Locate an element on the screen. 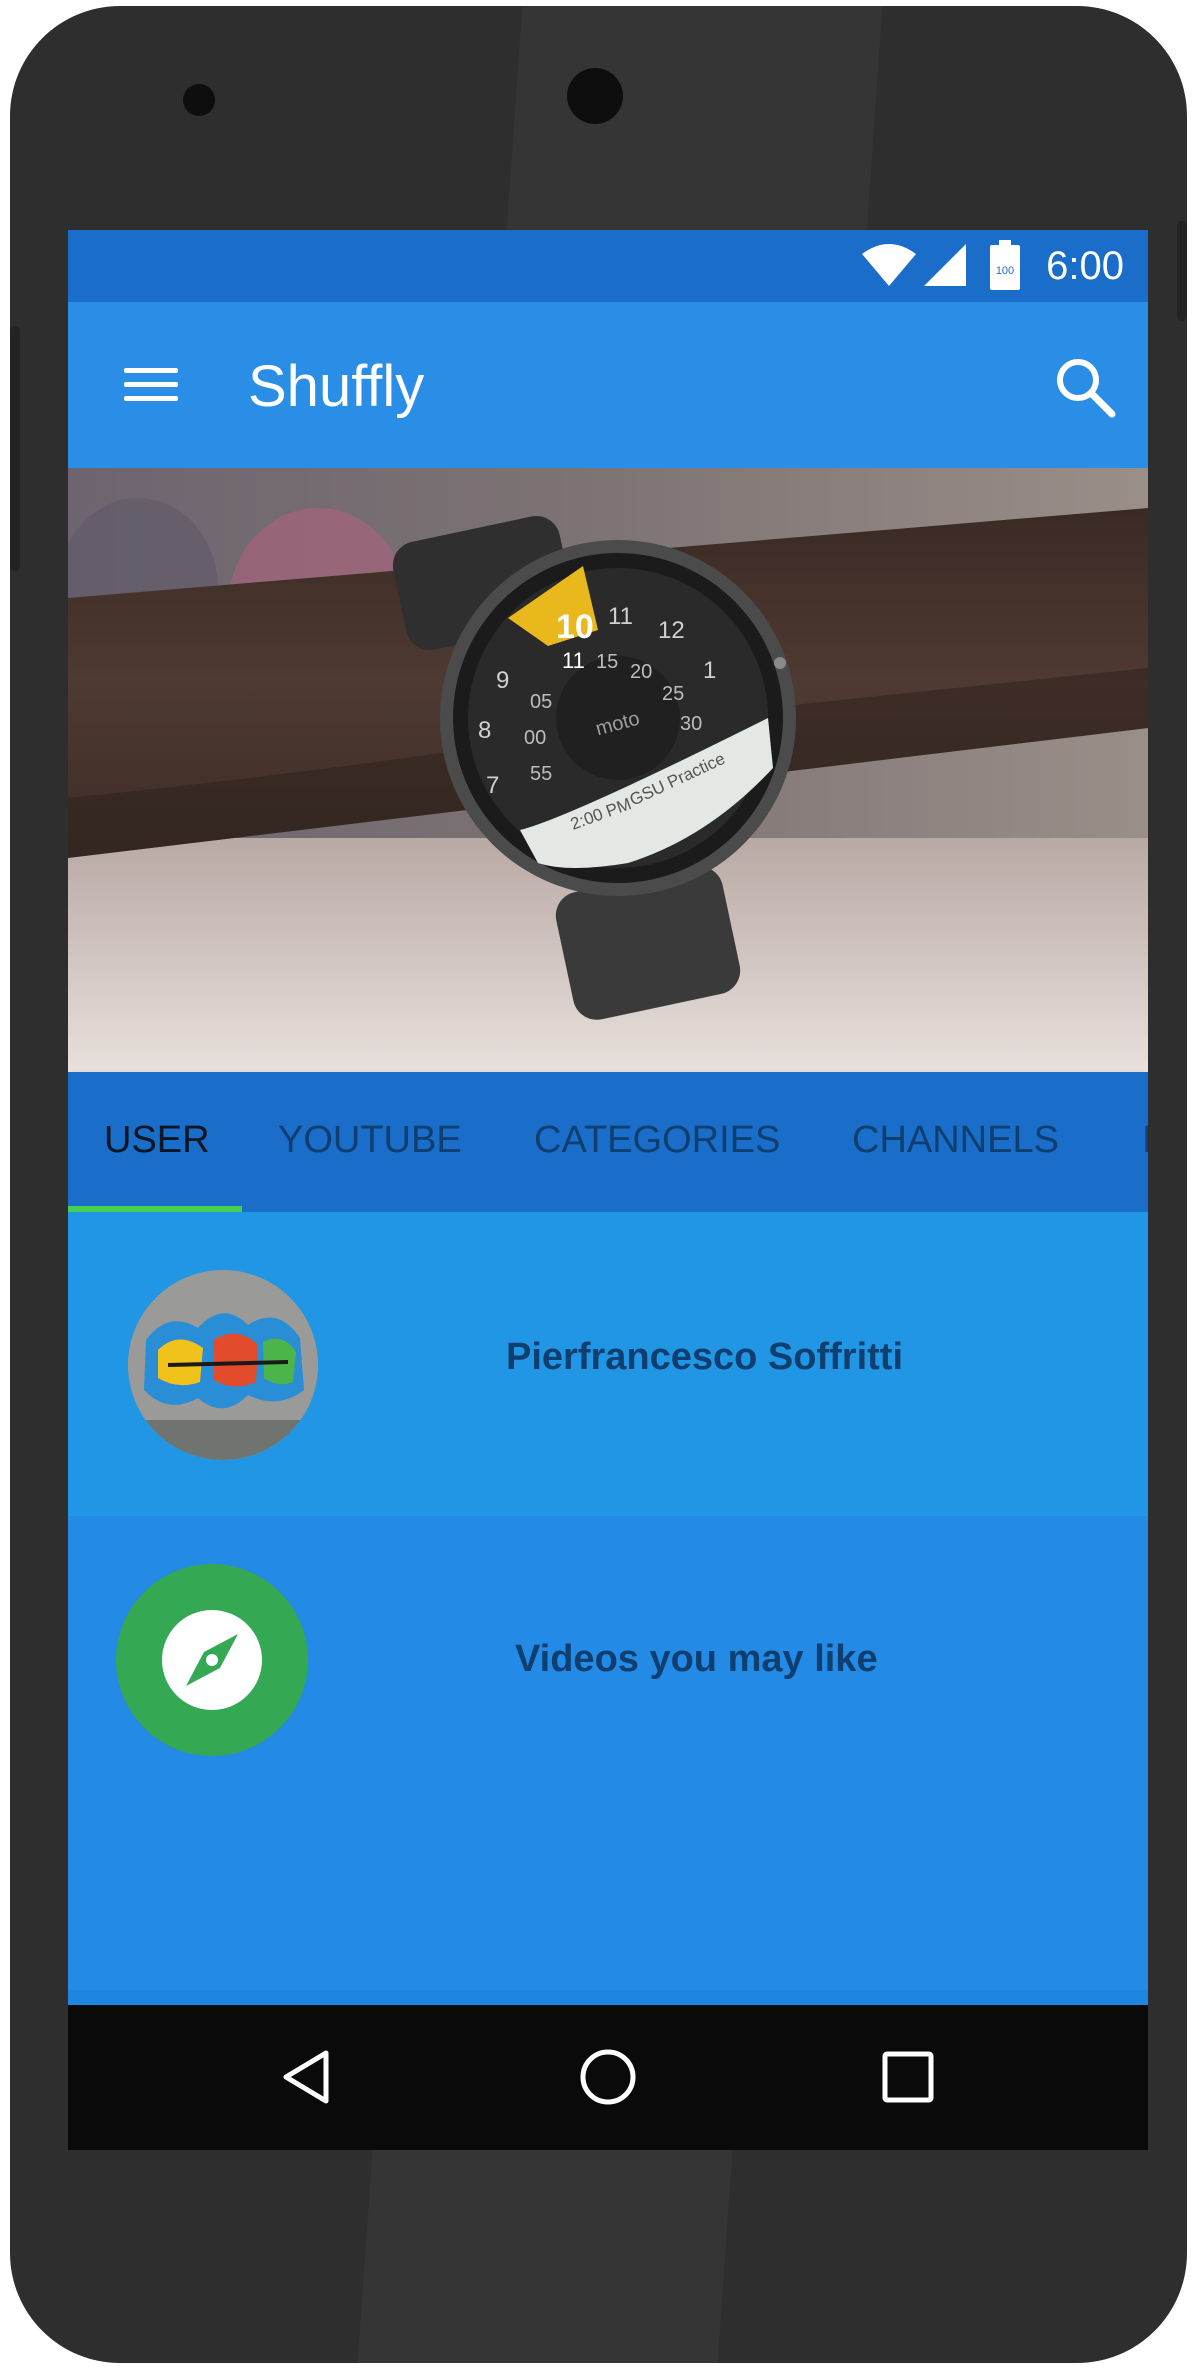 The height and width of the screenshot is (2369, 1197). home-icon is located at coordinates (608, 2077).